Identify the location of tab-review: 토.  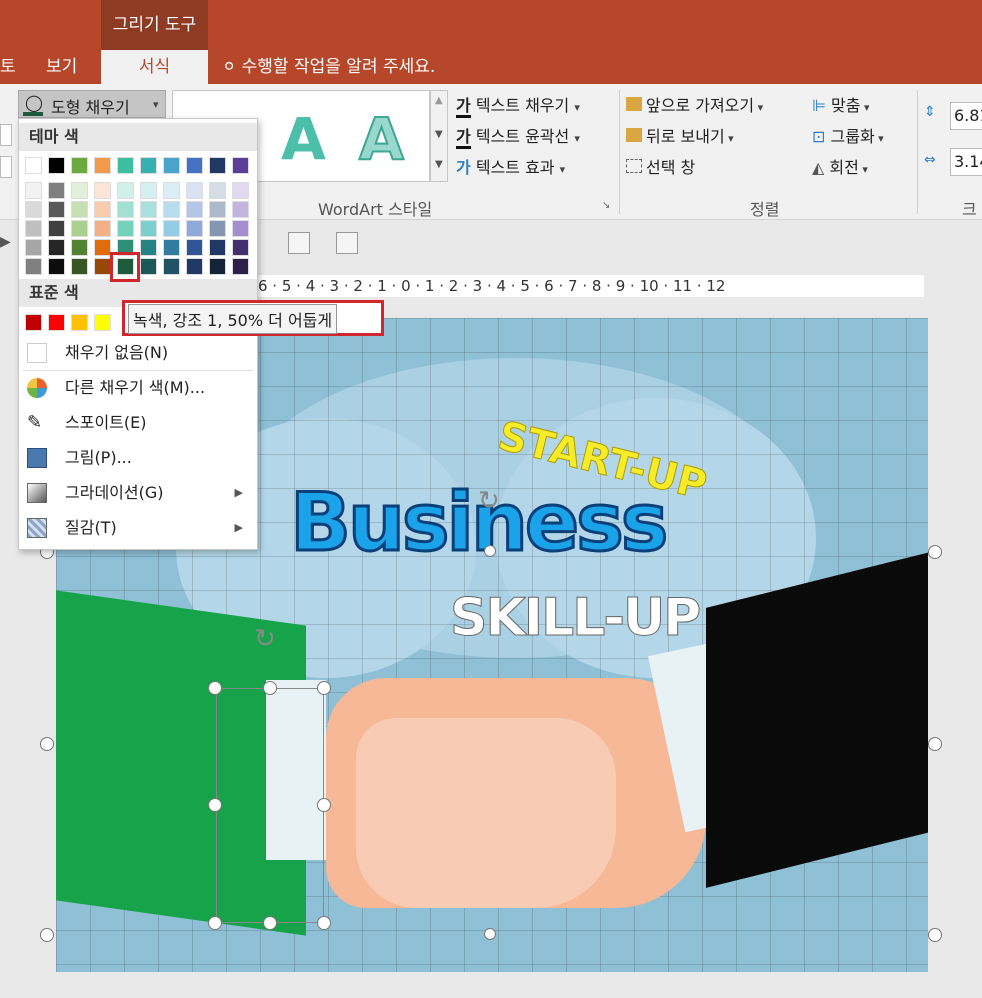
(8, 67).